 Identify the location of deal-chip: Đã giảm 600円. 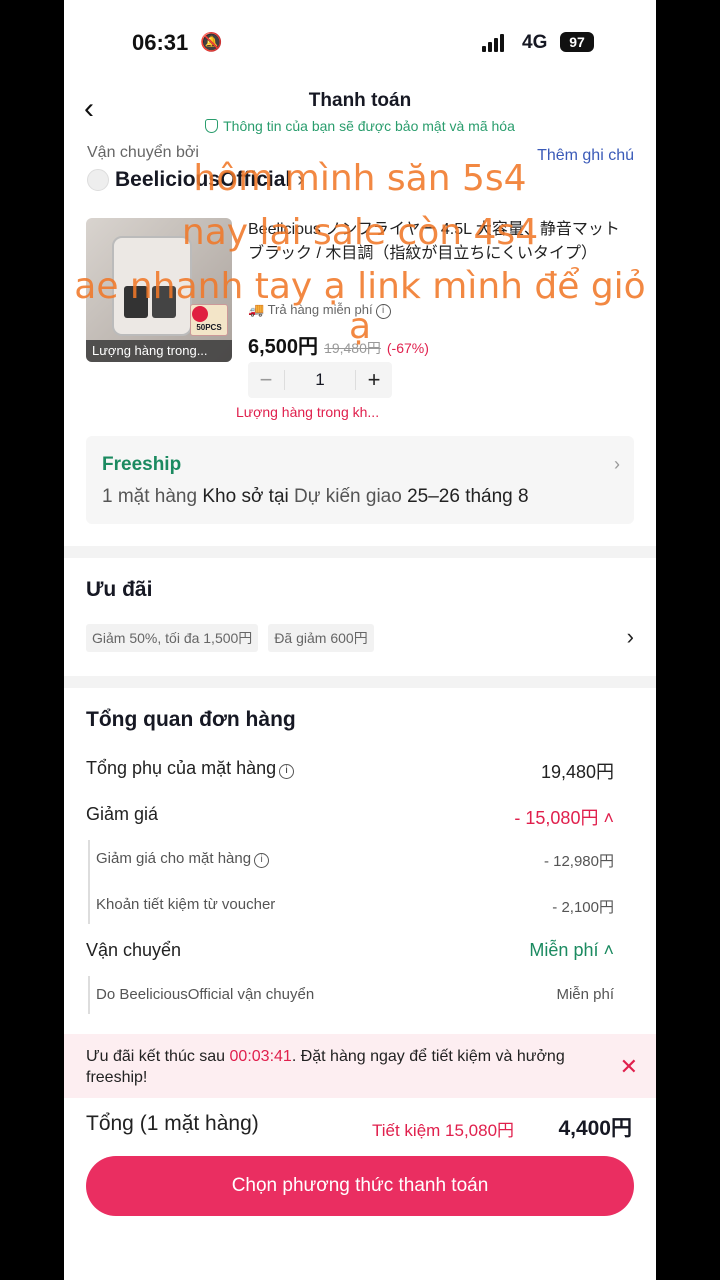
(321, 638).